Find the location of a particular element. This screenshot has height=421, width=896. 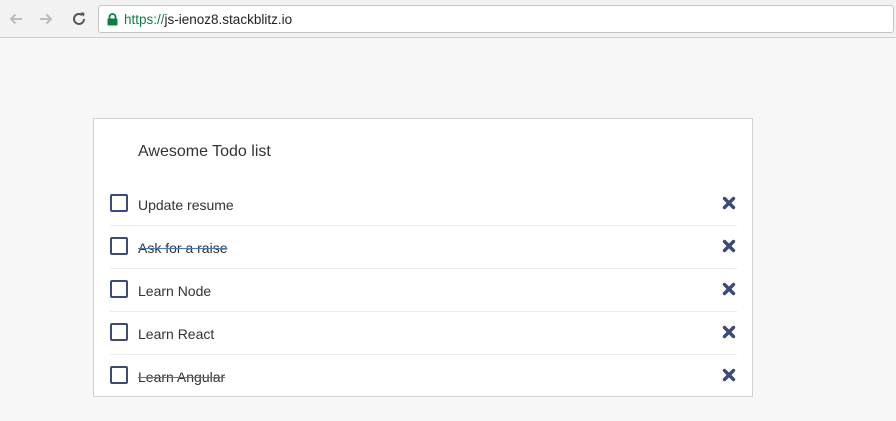

todo-label: Learn Node is located at coordinates (175, 291).